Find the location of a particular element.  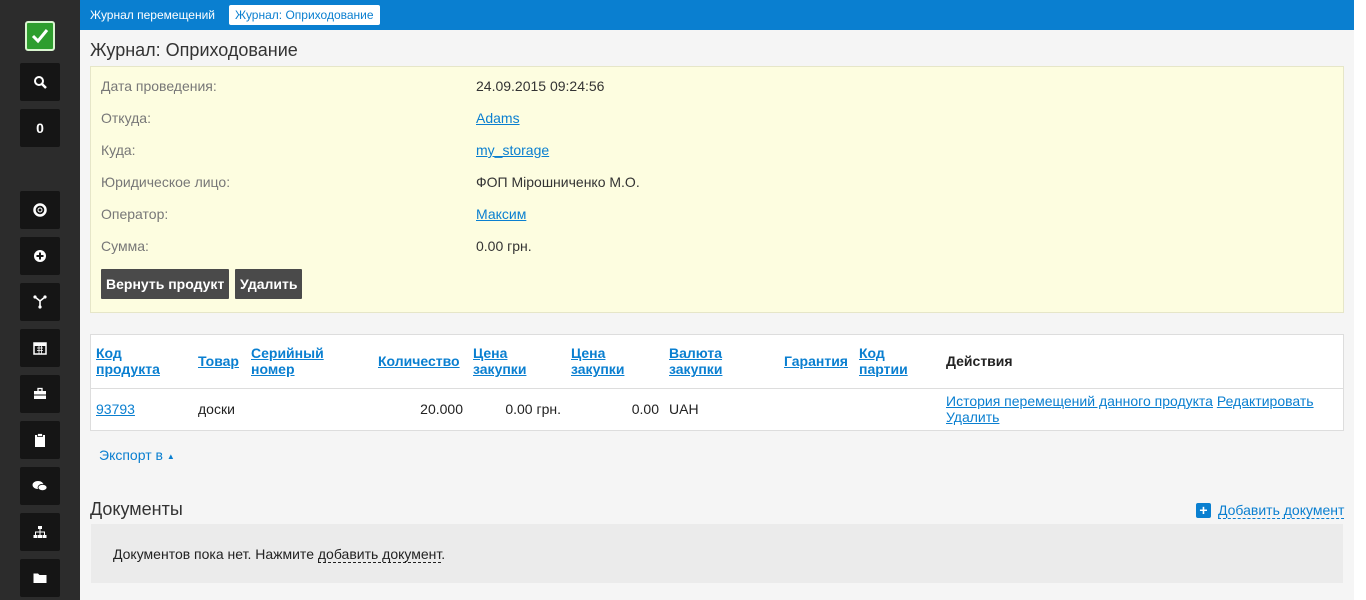

sidebar: 0 is located at coordinates (40, 300).